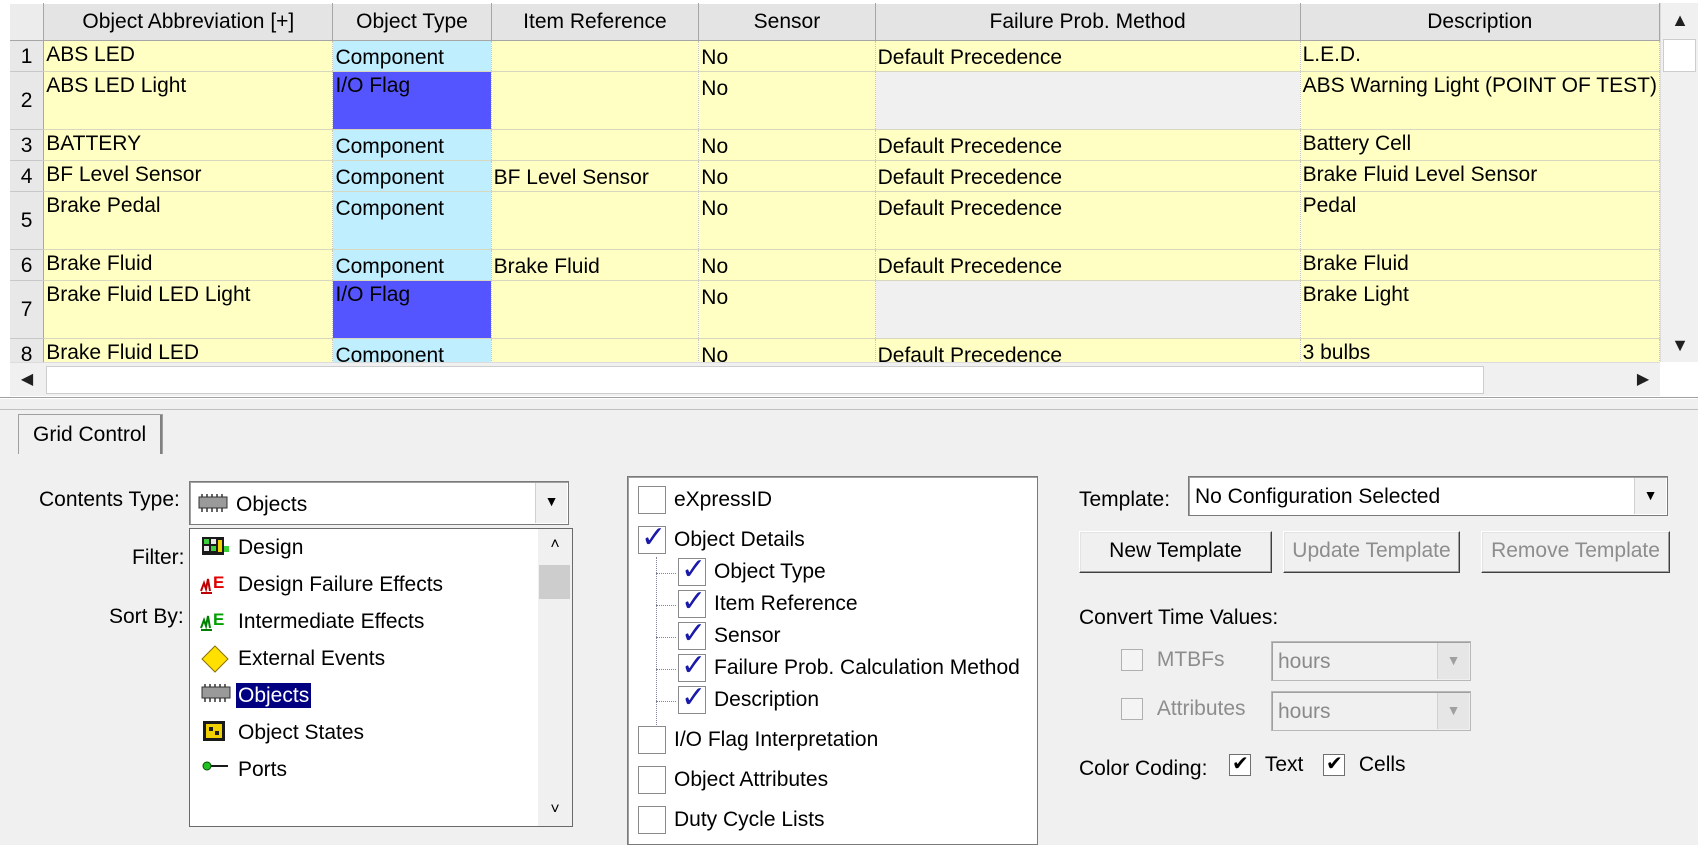  I want to click on panel-splitter, so click(849, 404).